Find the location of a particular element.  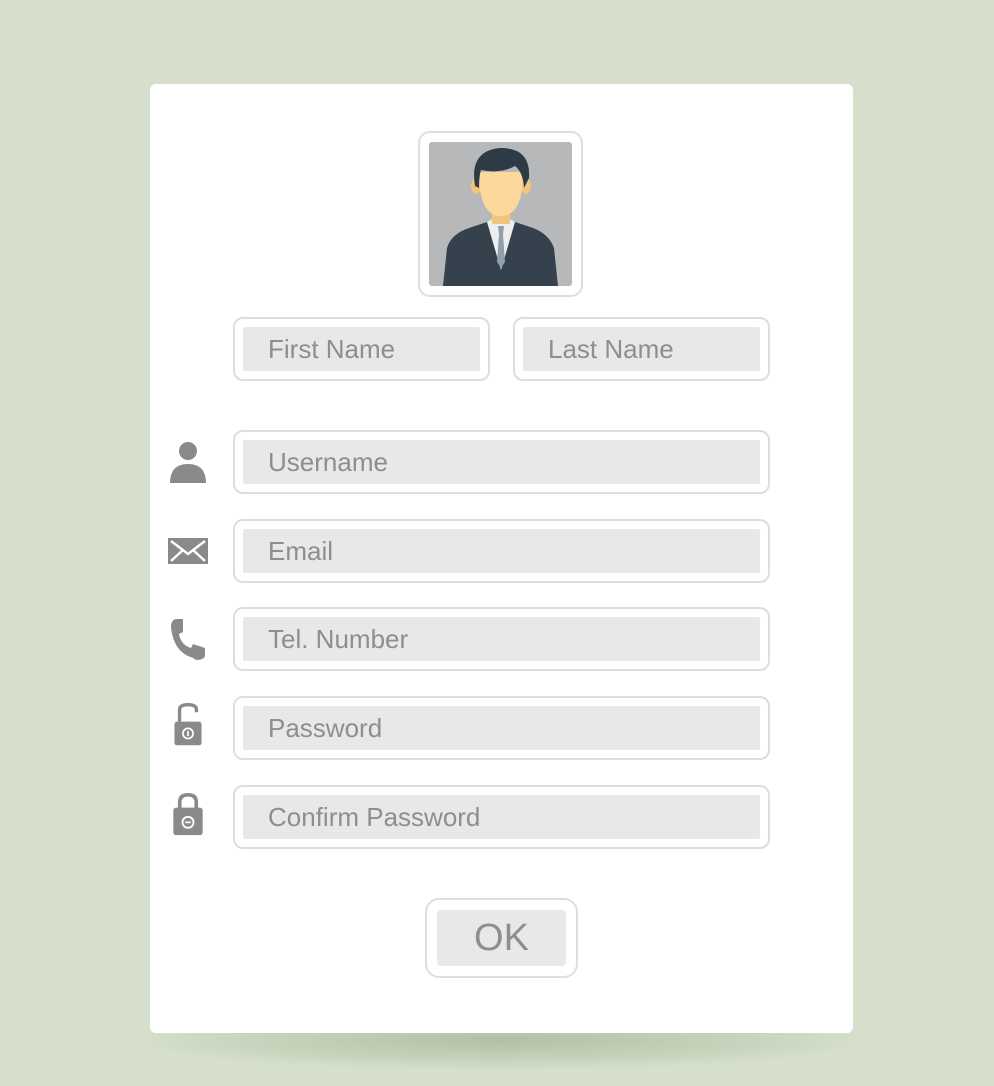

password-placeholder: Password is located at coordinates (501, 728).